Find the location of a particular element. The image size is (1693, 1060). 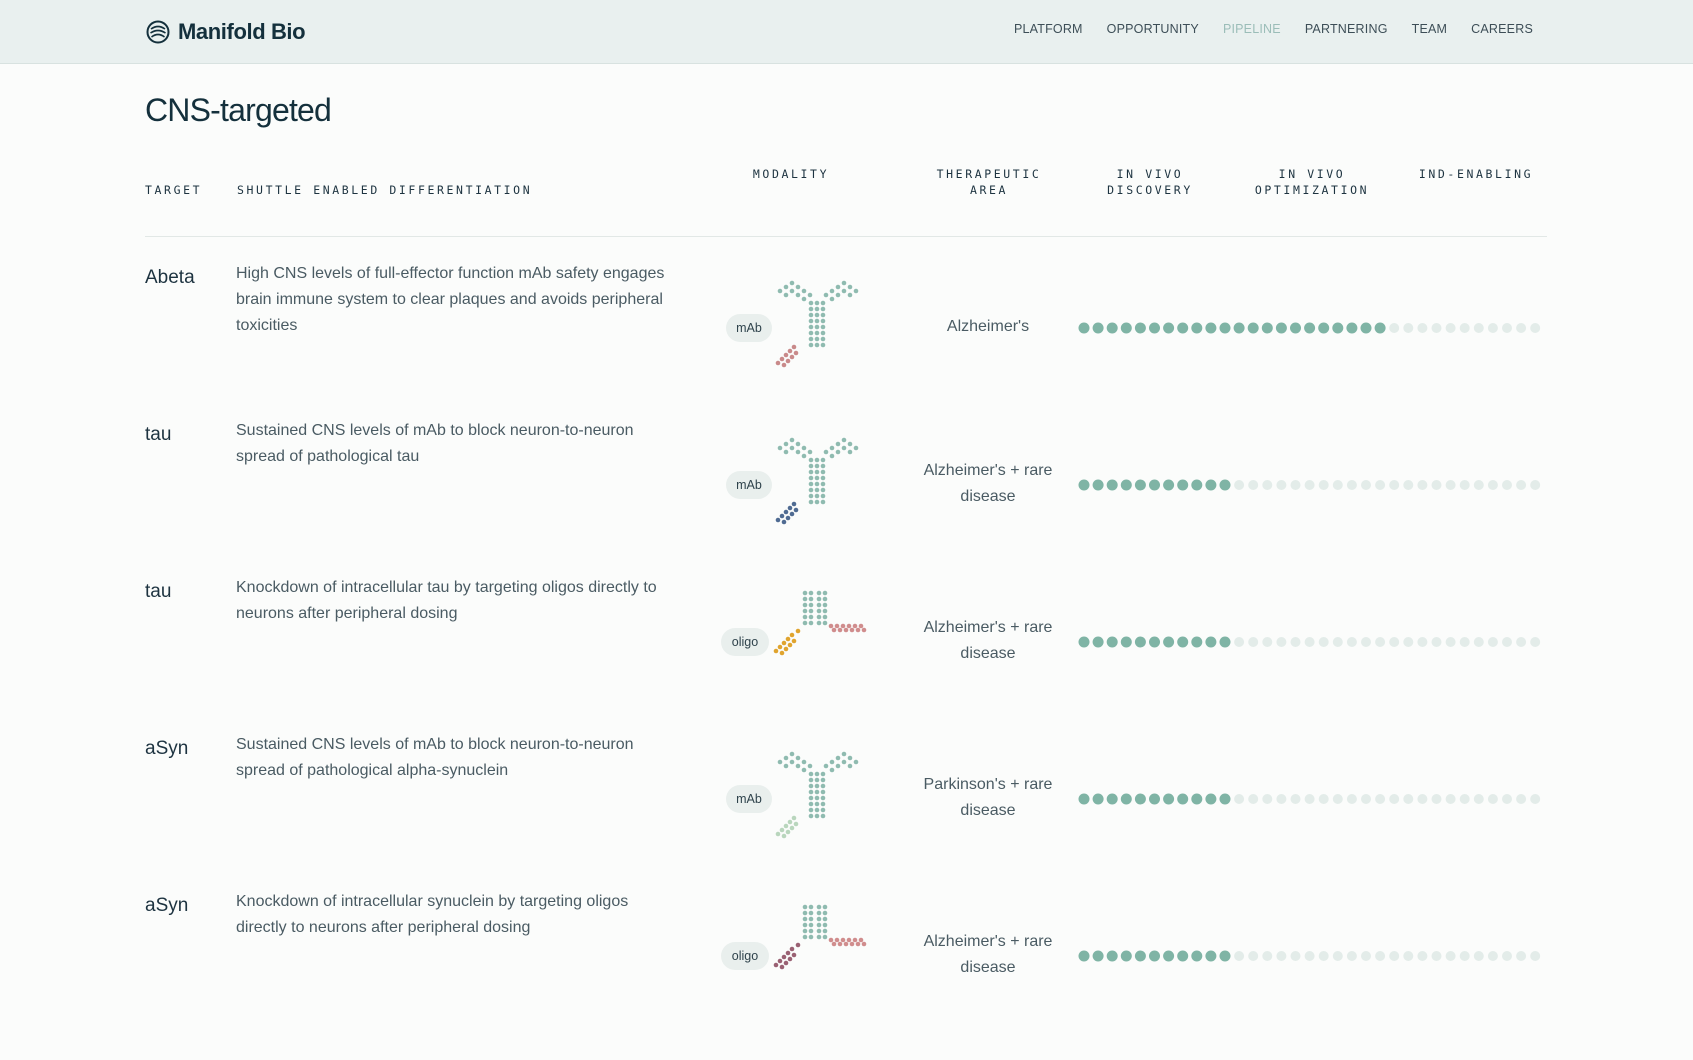

antibody-icon is located at coordinates (817, 481).